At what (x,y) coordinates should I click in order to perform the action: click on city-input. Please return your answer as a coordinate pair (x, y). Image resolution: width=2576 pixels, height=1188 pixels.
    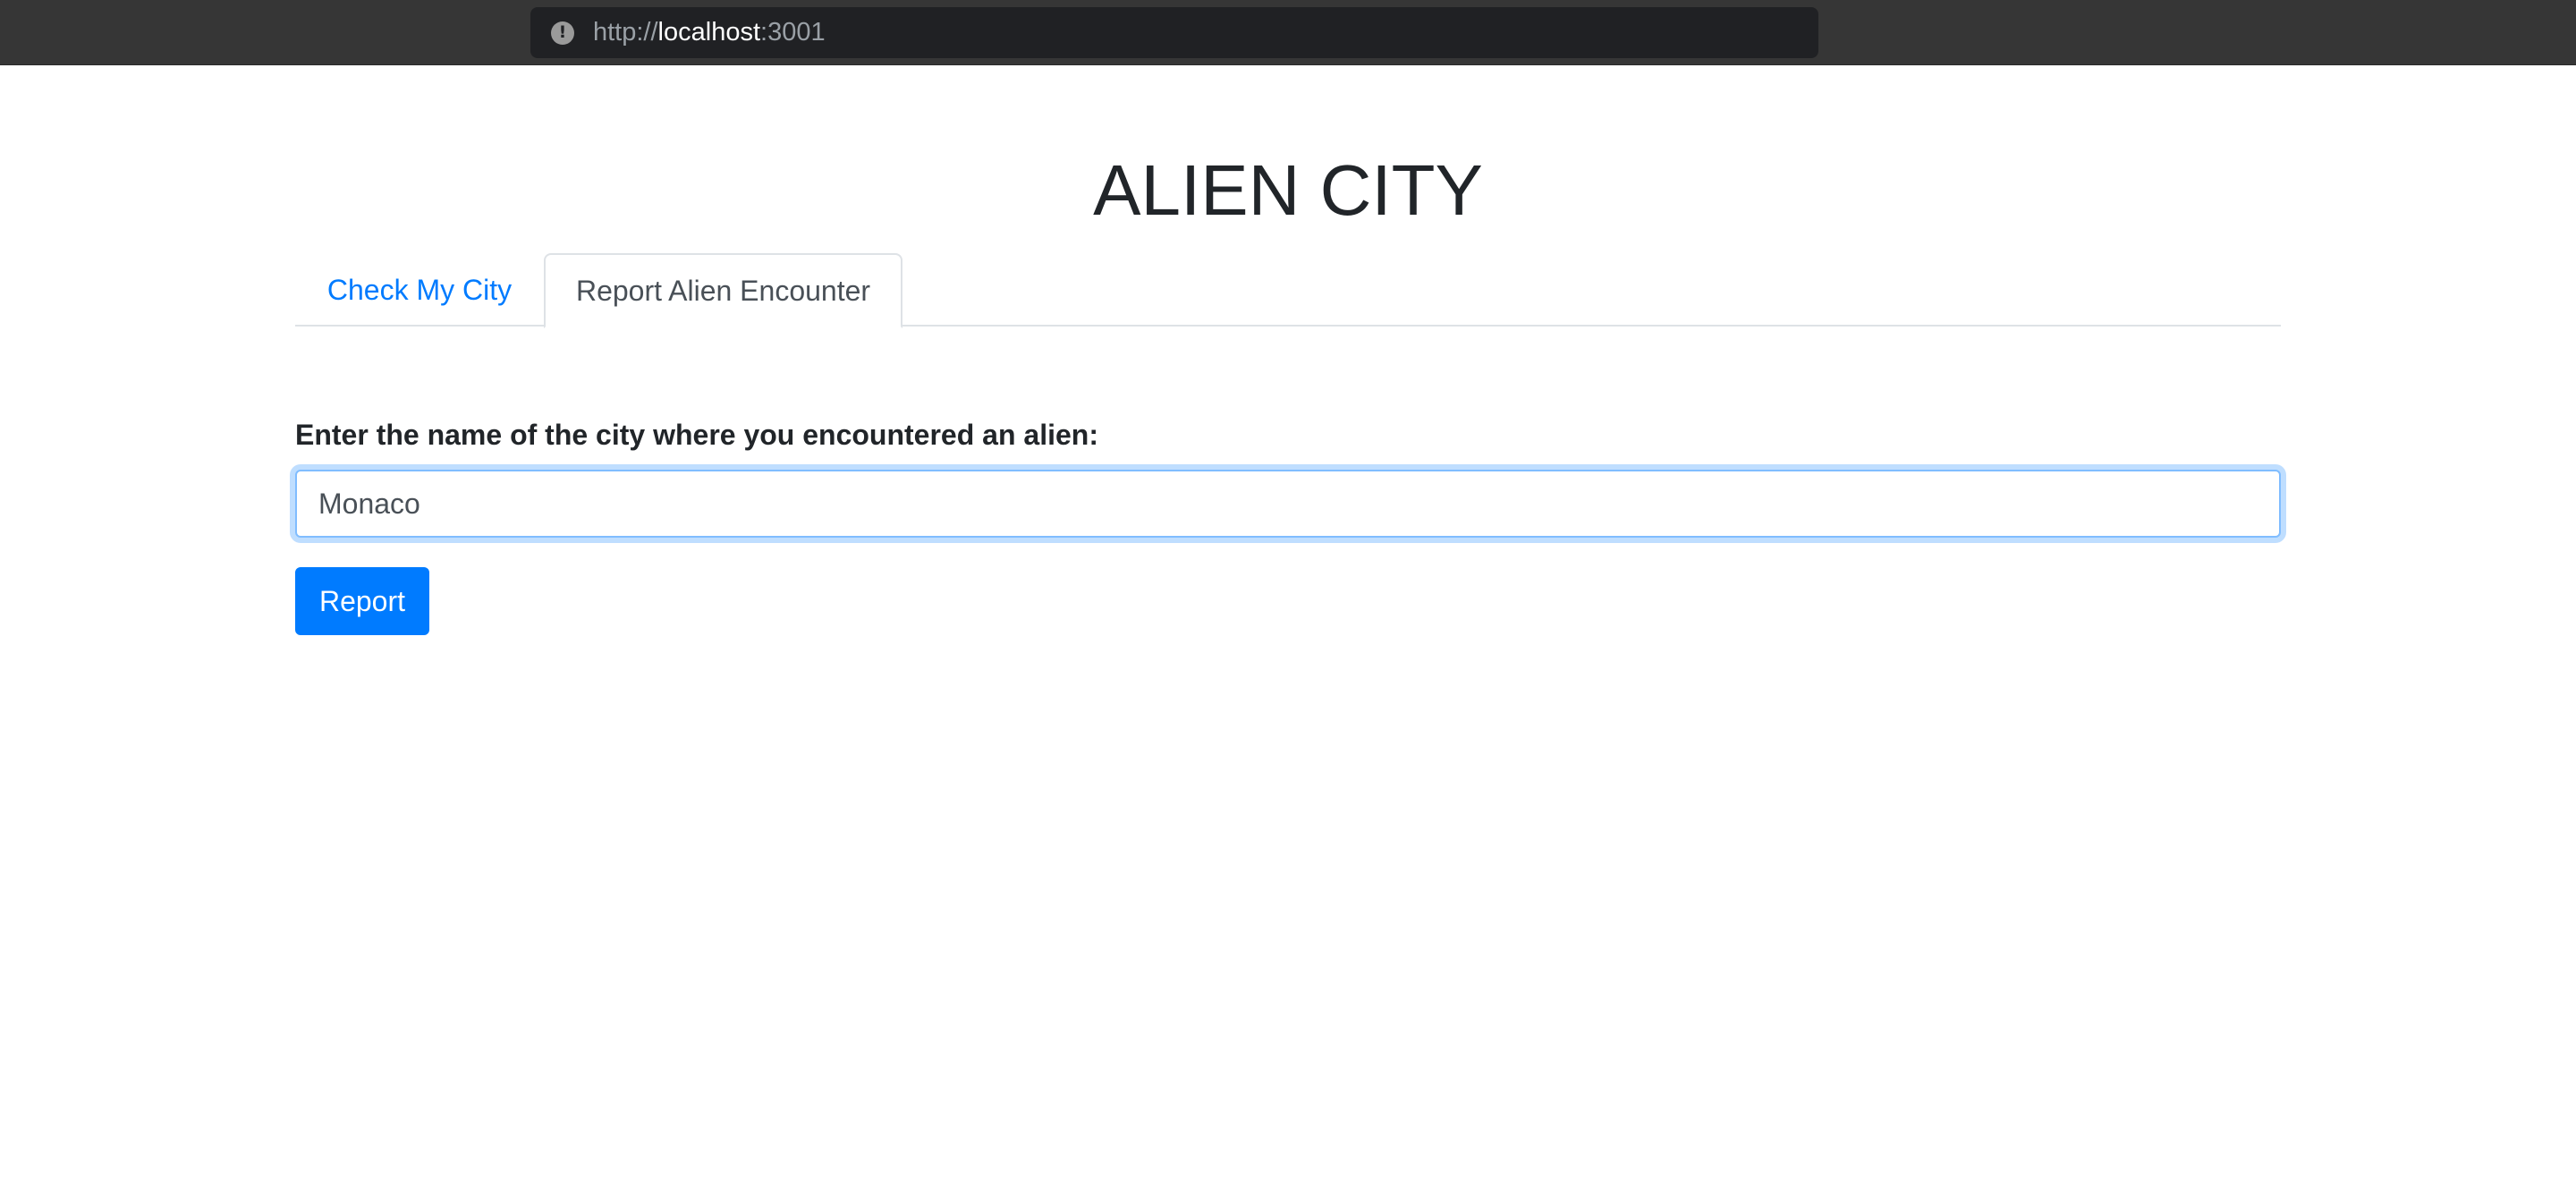
    Looking at the image, I should click on (1288, 504).